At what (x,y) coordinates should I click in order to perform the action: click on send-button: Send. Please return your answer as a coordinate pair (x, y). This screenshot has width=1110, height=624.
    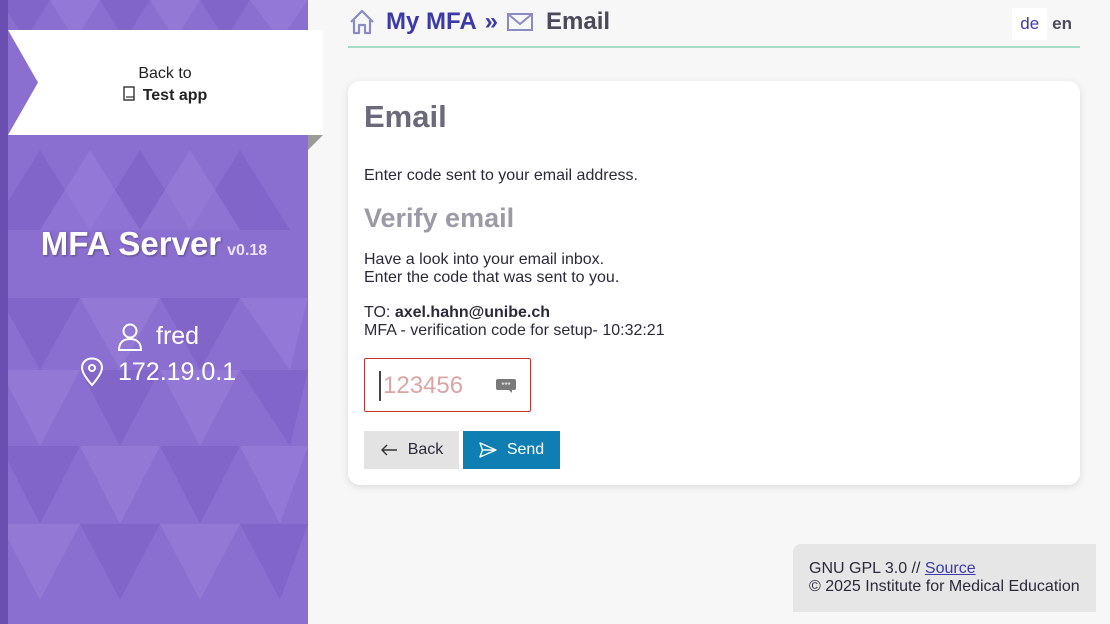
    Looking at the image, I should click on (511, 450).